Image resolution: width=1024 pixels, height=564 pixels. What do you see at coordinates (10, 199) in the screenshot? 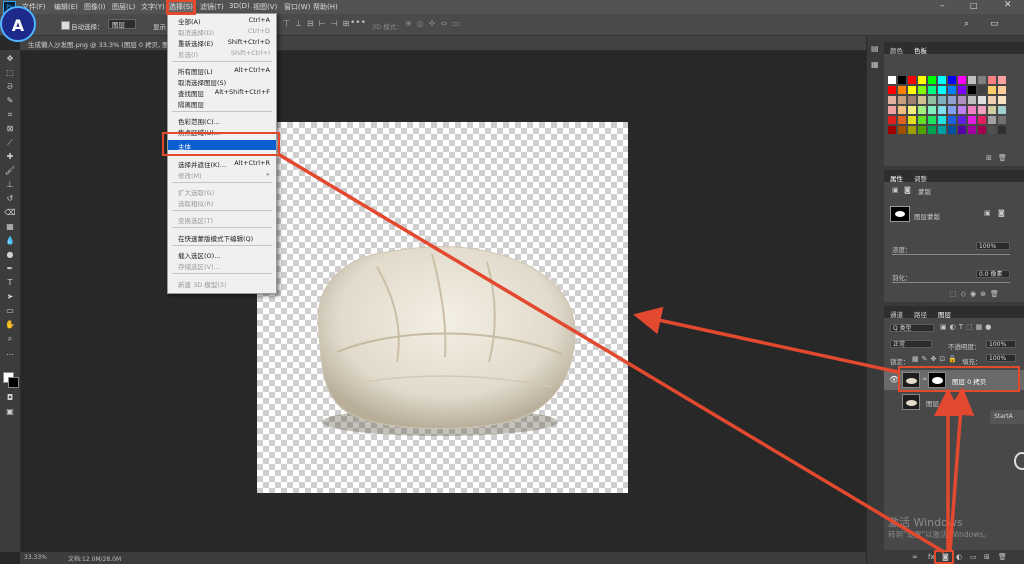
I see `history-brush-icon: ↺` at bounding box center [10, 199].